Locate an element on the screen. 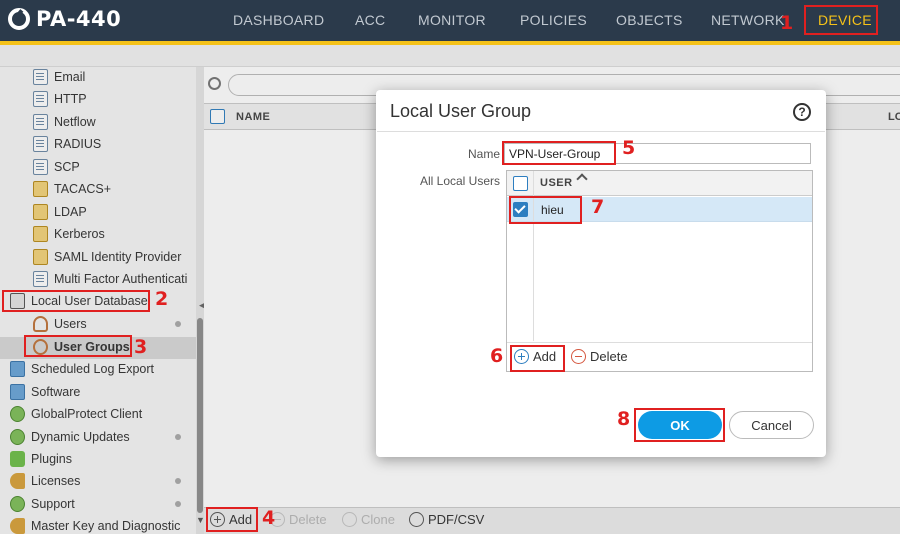  users-select-all-checkbox is located at coordinates (520, 183).